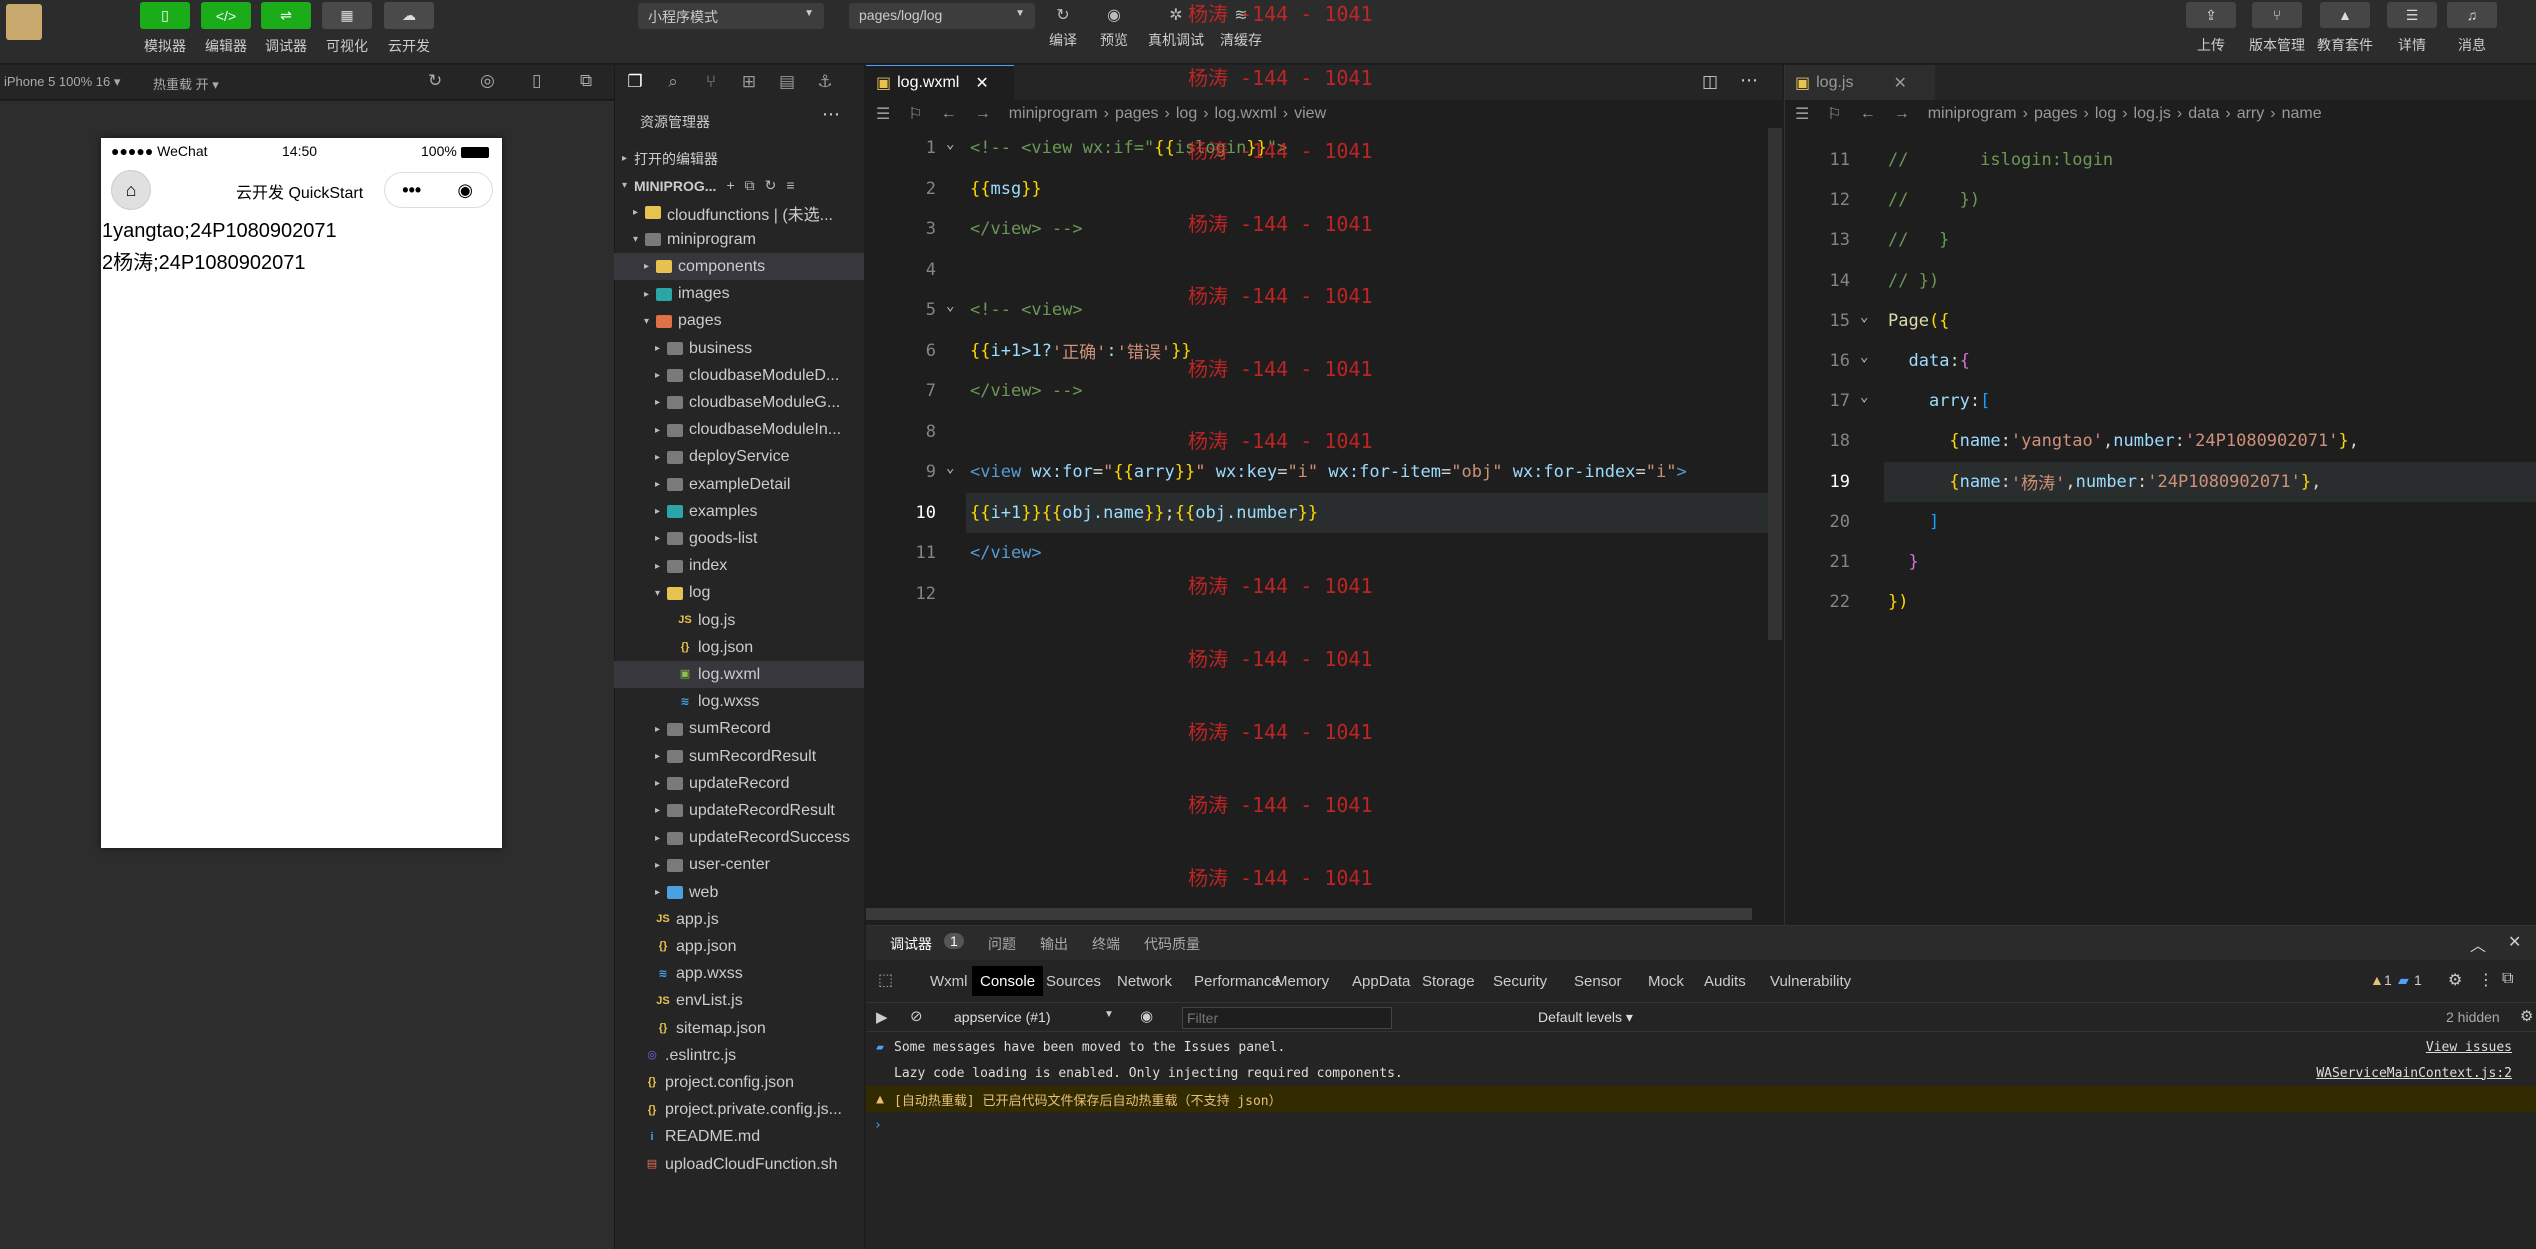  Describe the element at coordinates (466, 190) in the screenshot. I see `close-mini-icon: ◉` at that location.